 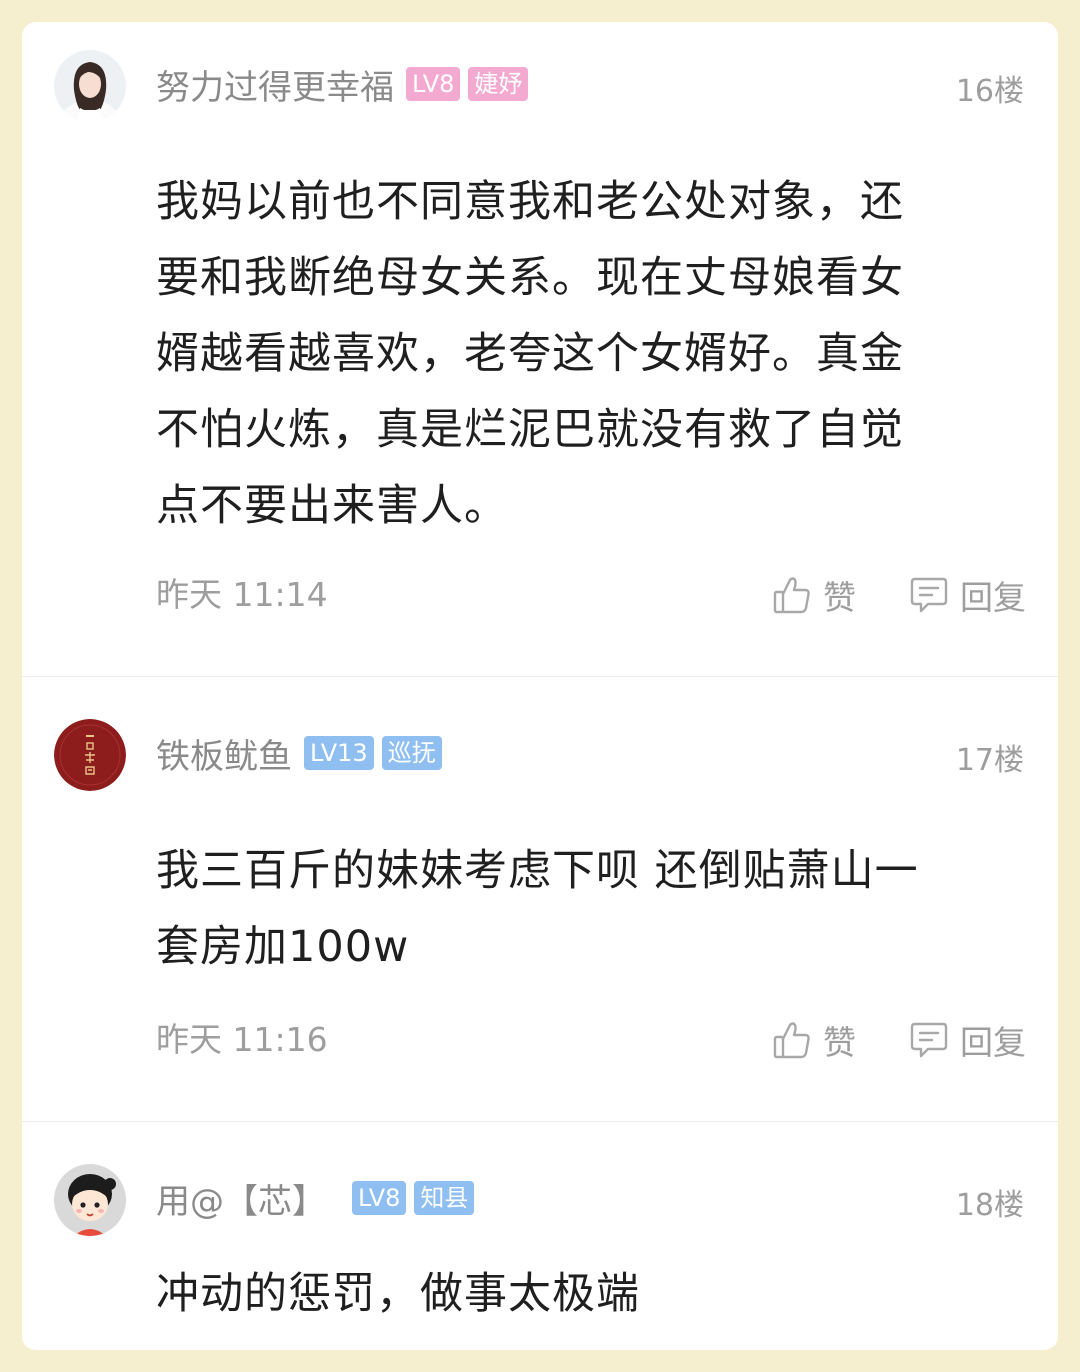 I want to click on comment-text: 我三百斤的妹妹考虑下呗 还倒贴萧山一 套房加100w, so click(x=586, y=909).